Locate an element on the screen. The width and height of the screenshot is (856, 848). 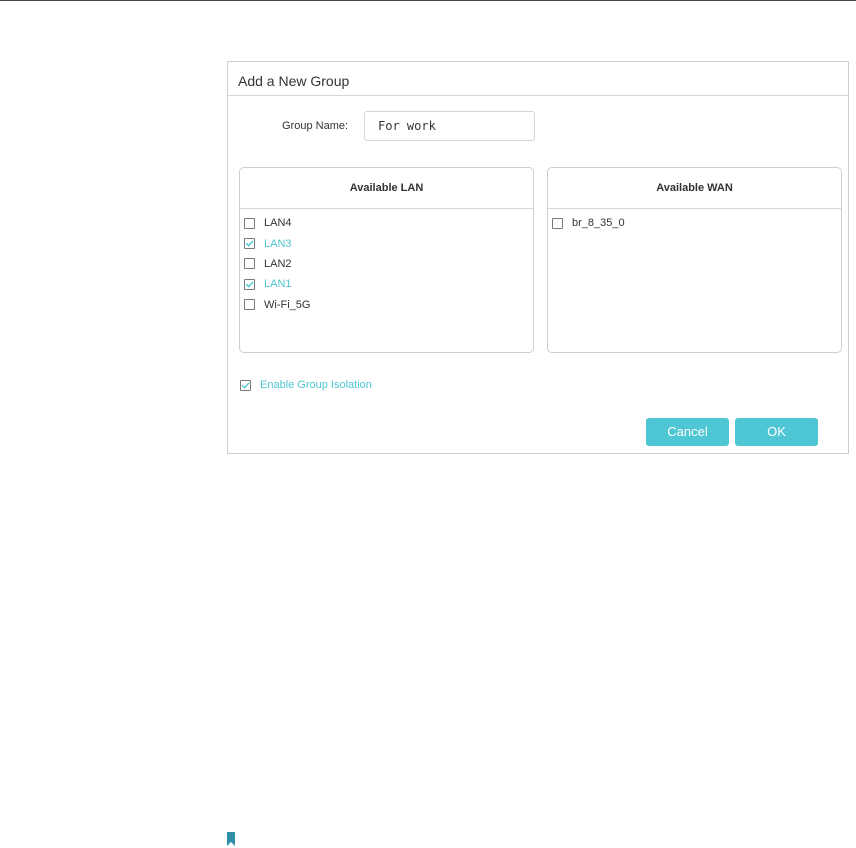
lan-item-lan3: LAN3 is located at coordinates (388, 243).